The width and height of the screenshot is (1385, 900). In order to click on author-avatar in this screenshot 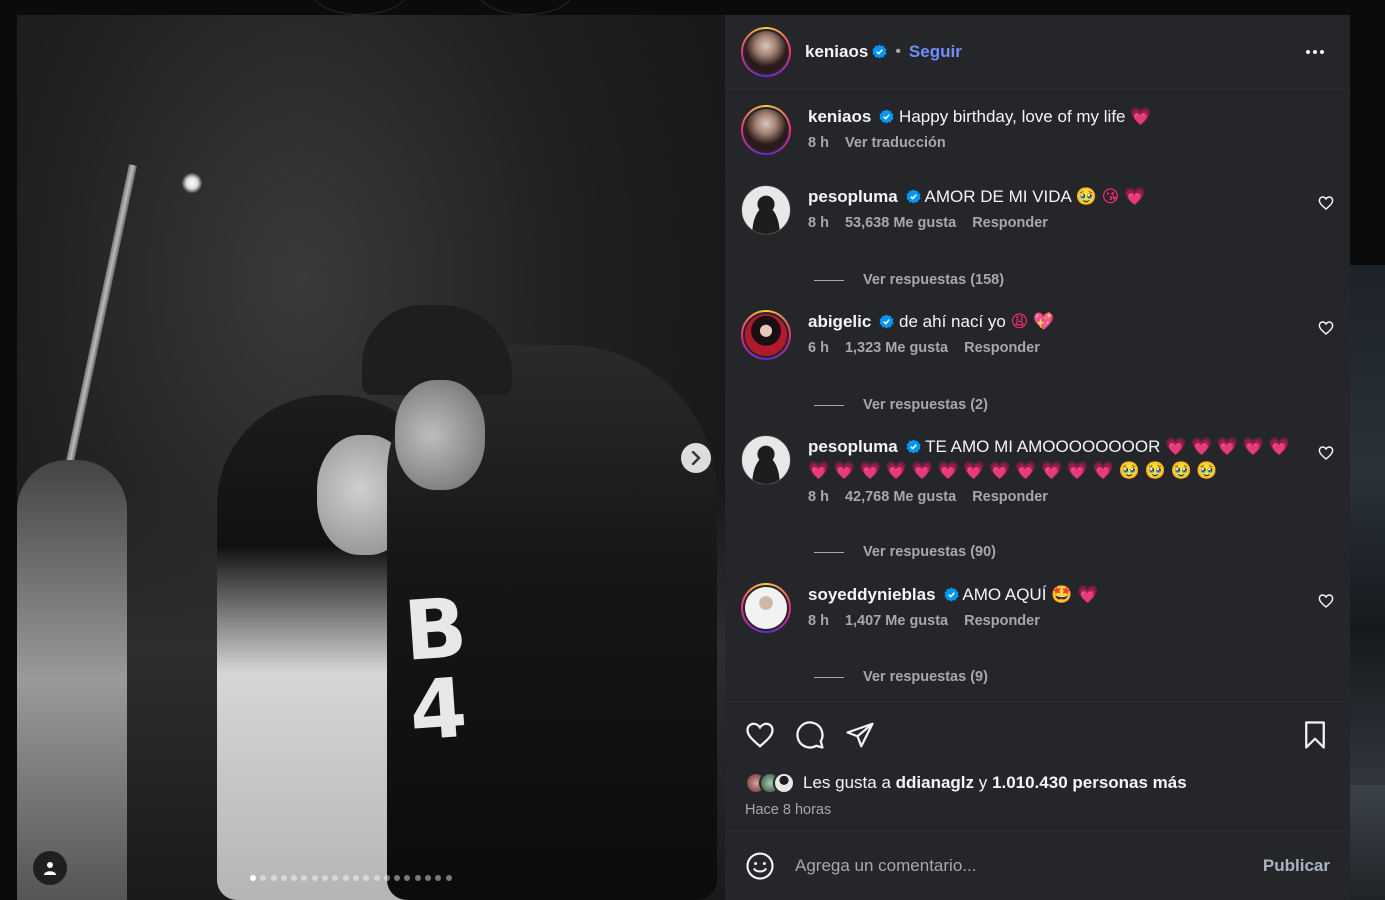, I will do `click(766, 51)`.